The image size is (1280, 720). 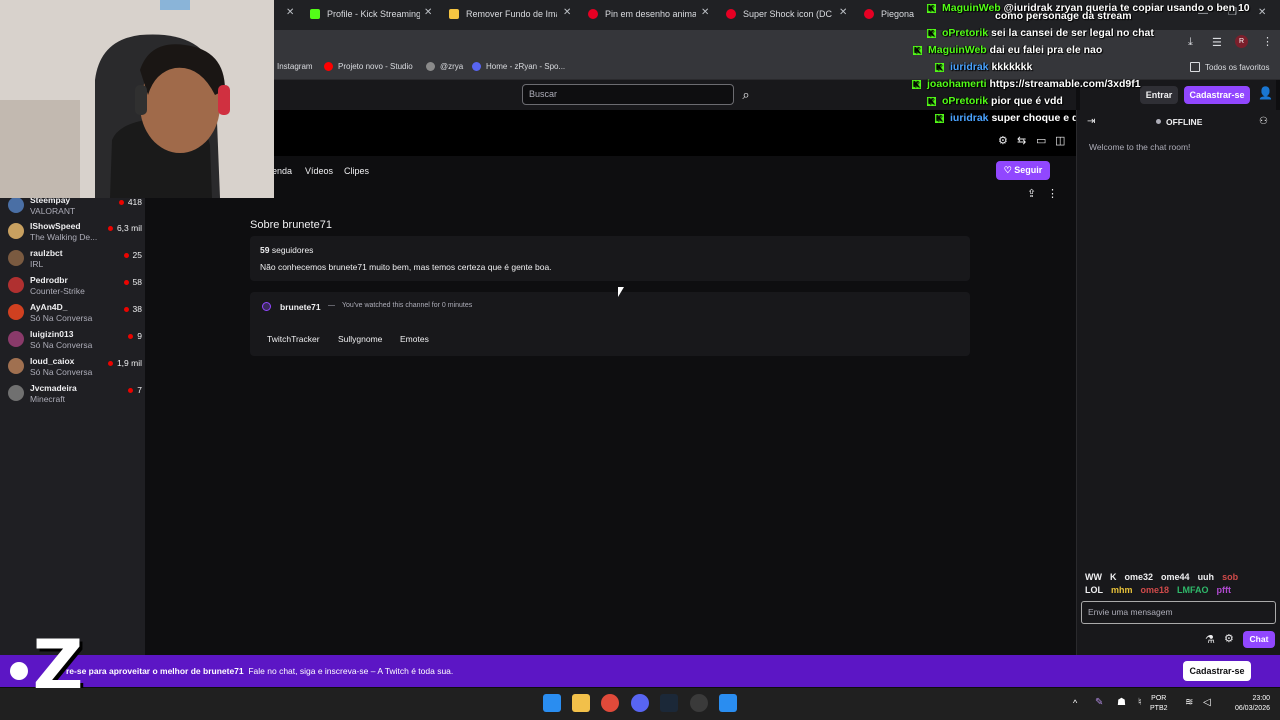 I want to click on bookmark-item: Instagram, so click(x=295, y=66).